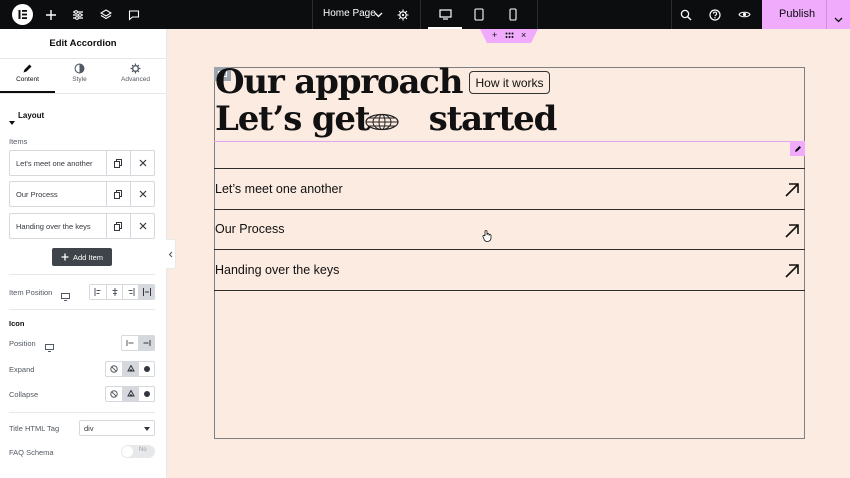 Image resolution: width=850 pixels, height=478 pixels. Describe the element at coordinates (509, 82) in the screenshot. I see `how-it-works-chip: How it works` at that location.